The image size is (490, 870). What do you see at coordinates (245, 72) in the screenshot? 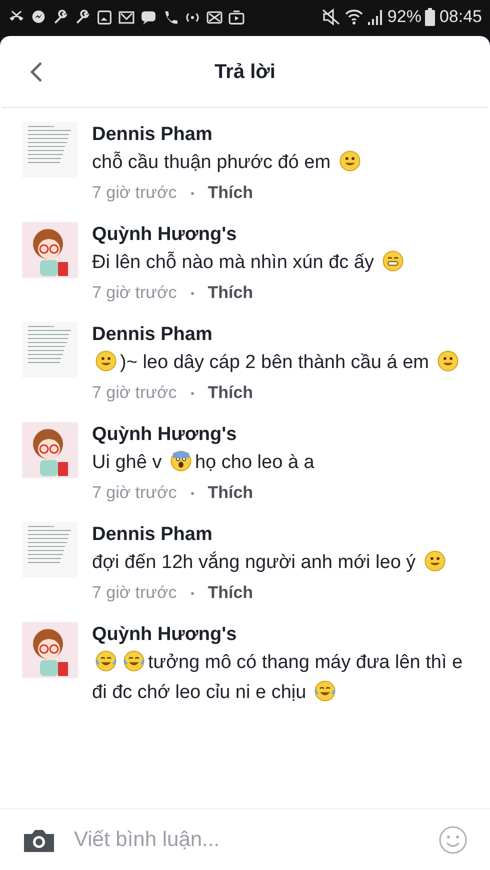
I see `page-title: Trả lời` at bounding box center [245, 72].